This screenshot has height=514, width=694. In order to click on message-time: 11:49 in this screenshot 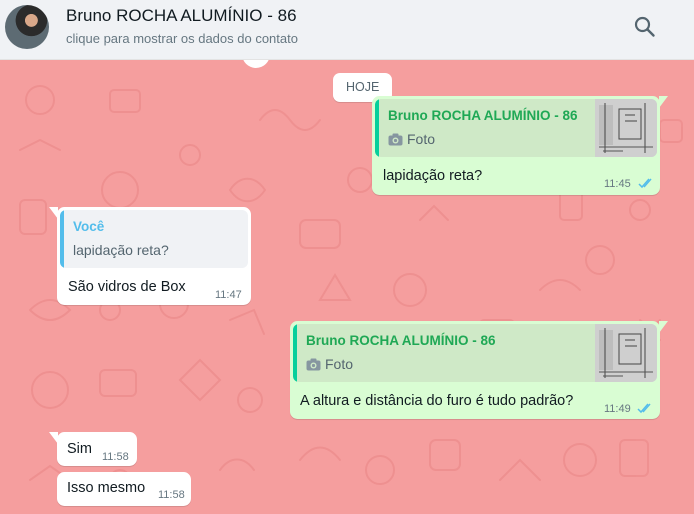, I will do `click(617, 409)`.